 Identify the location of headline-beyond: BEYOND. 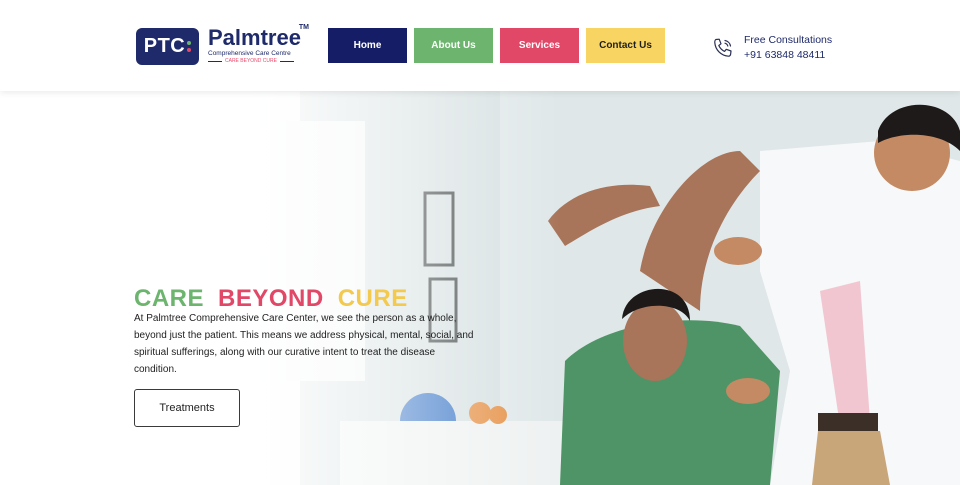
(271, 298).